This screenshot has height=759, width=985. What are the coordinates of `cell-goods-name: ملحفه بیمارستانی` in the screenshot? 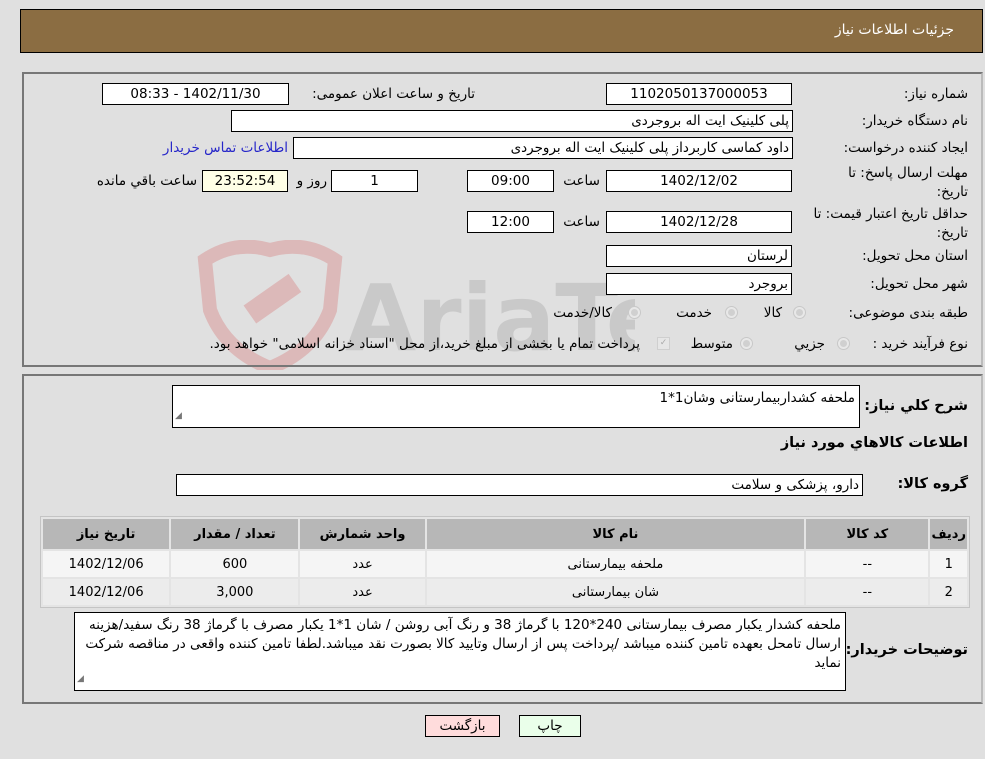 It's located at (615, 564).